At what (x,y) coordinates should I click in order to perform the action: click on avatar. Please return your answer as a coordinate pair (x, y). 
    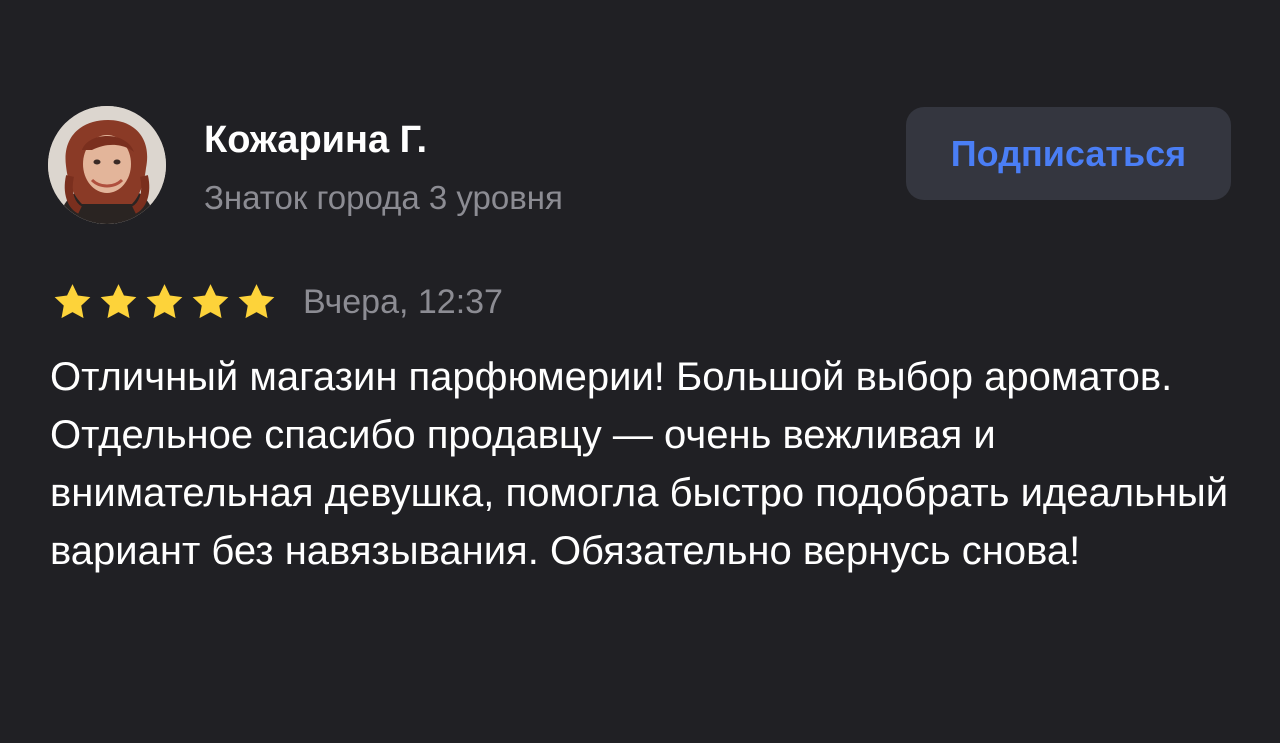
    Looking at the image, I should click on (107, 165).